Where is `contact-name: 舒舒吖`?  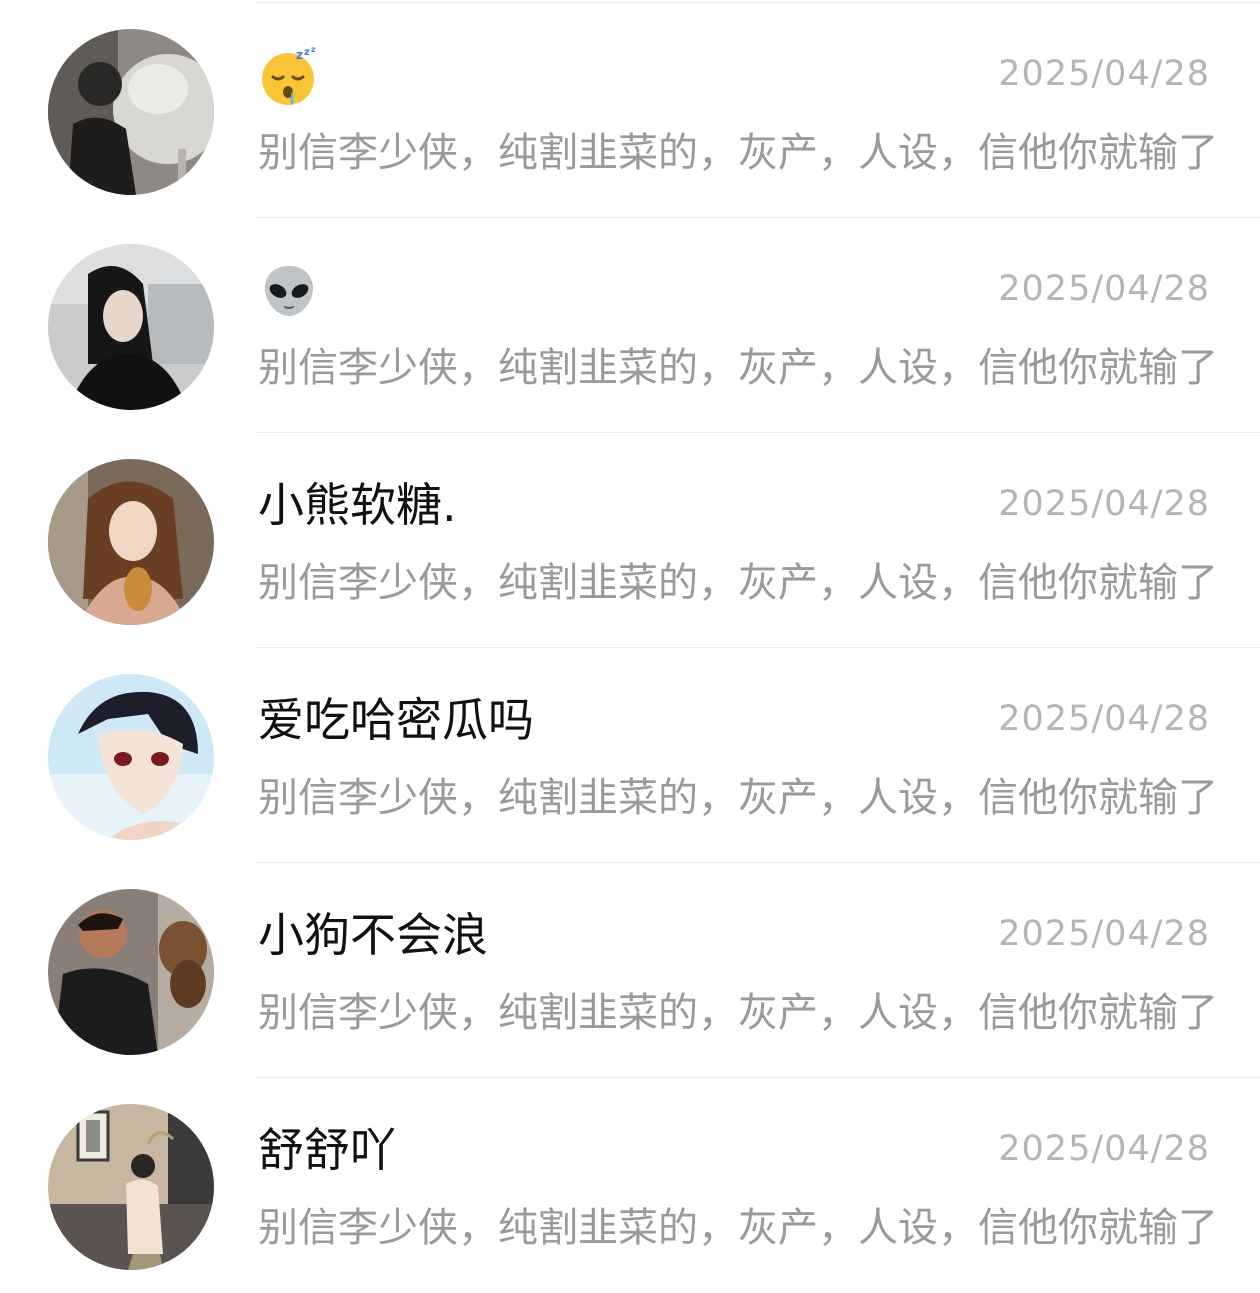 contact-name: 舒舒吖 is located at coordinates (327, 1150).